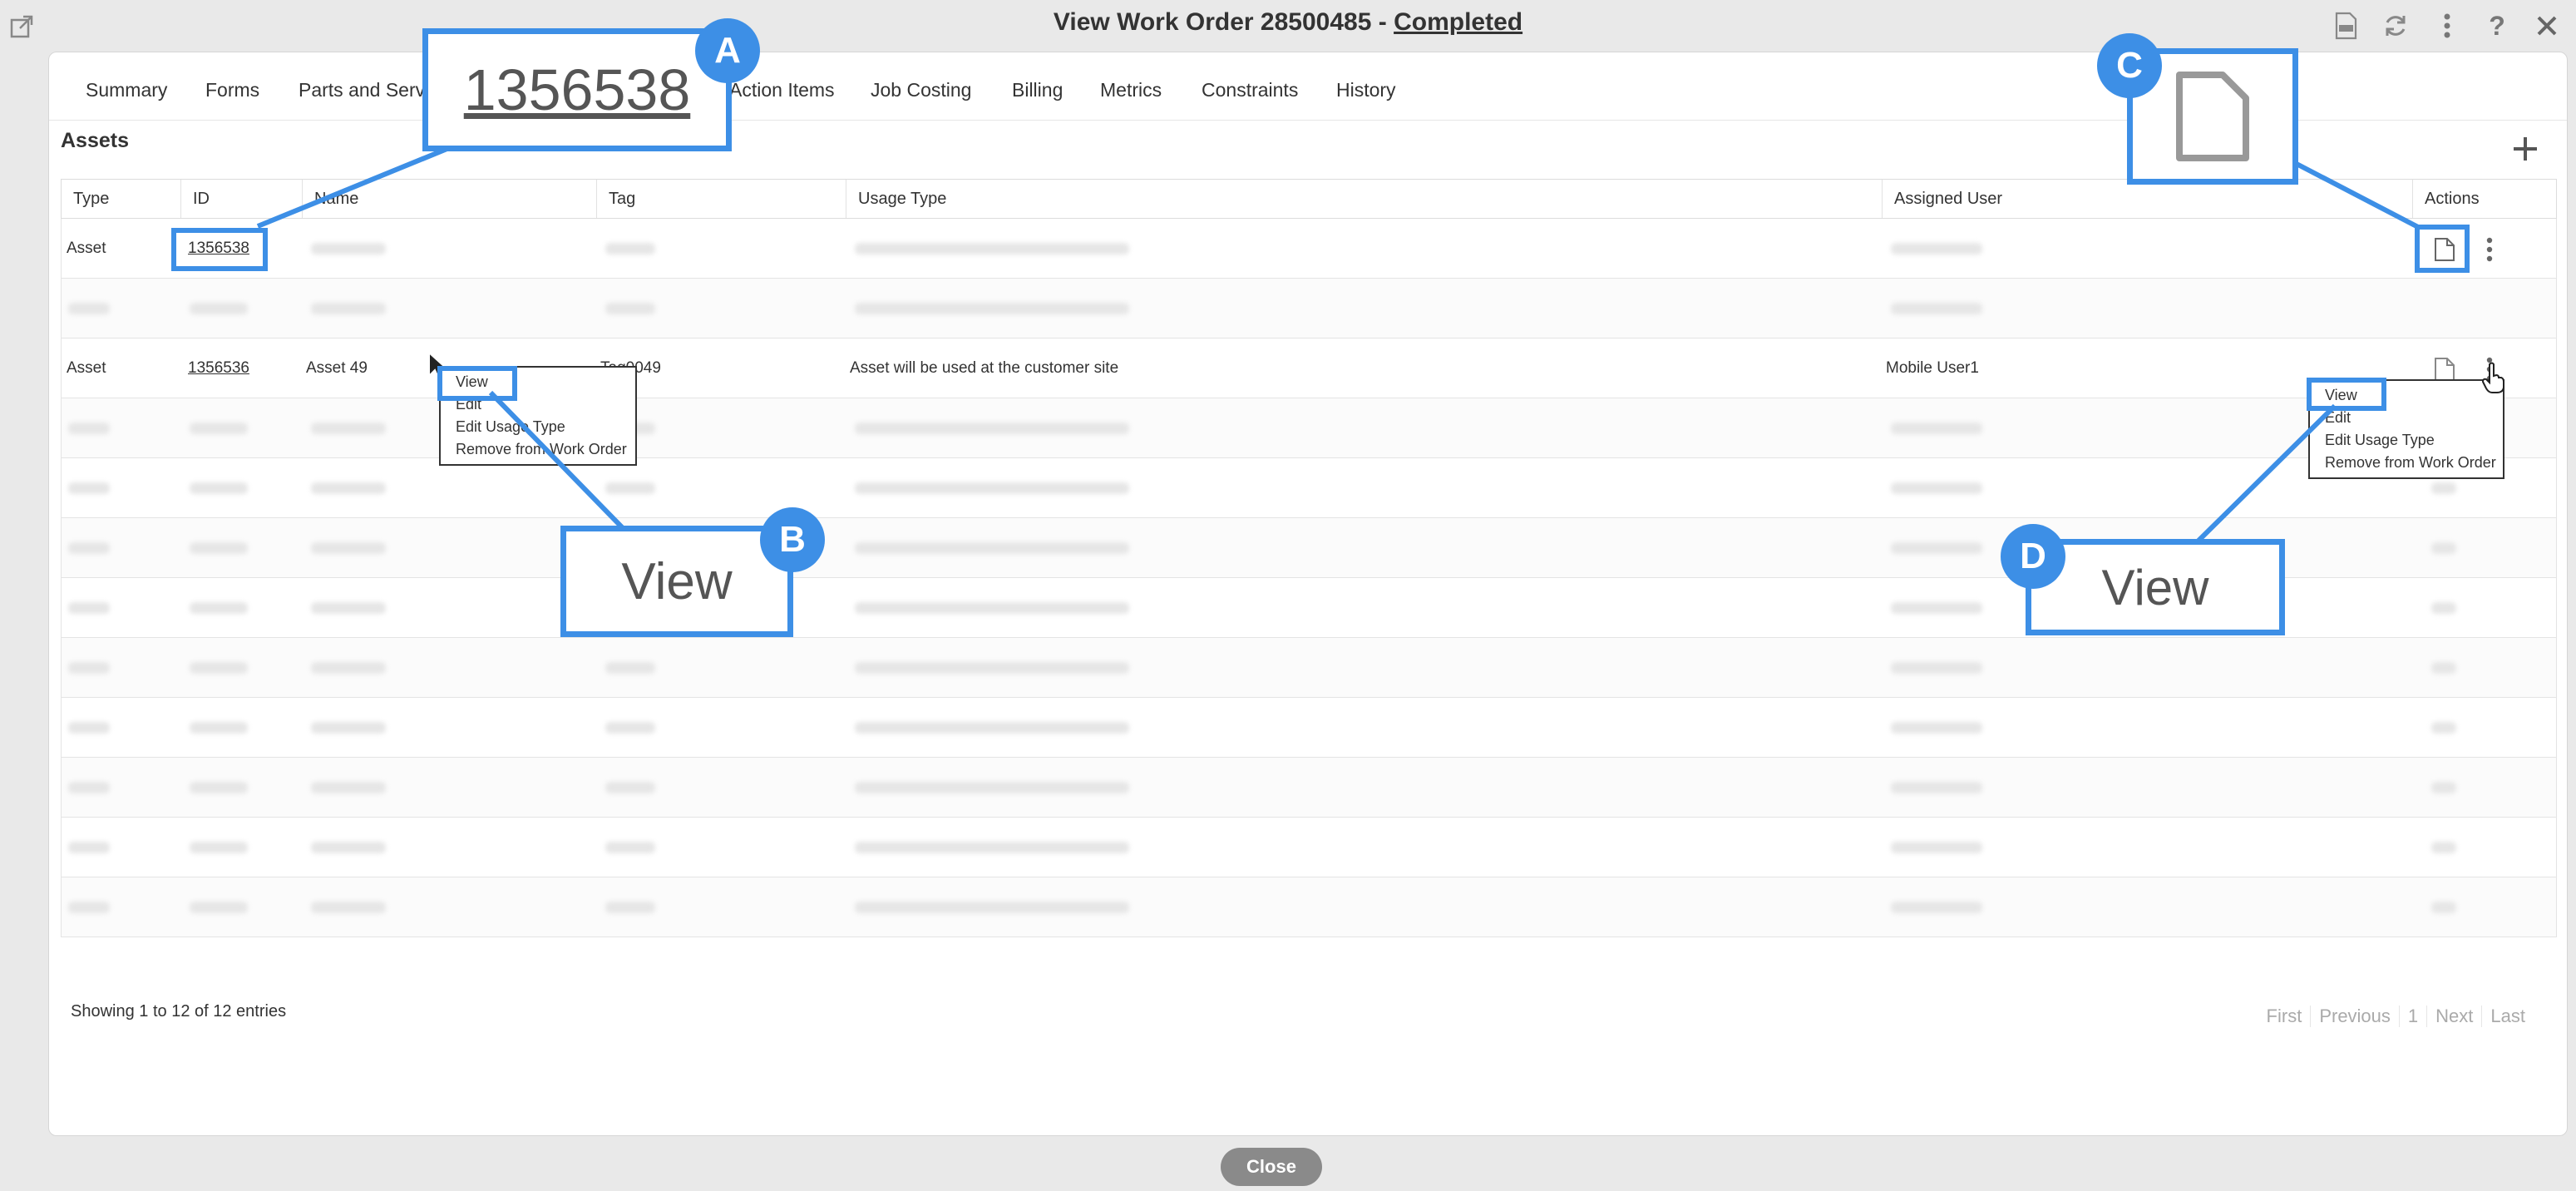 The height and width of the screenshot is (1191, 2576). Describe the element at coordinates (782, 90) in the screenshot. I see `tab-action-items: Action Items` at that location.